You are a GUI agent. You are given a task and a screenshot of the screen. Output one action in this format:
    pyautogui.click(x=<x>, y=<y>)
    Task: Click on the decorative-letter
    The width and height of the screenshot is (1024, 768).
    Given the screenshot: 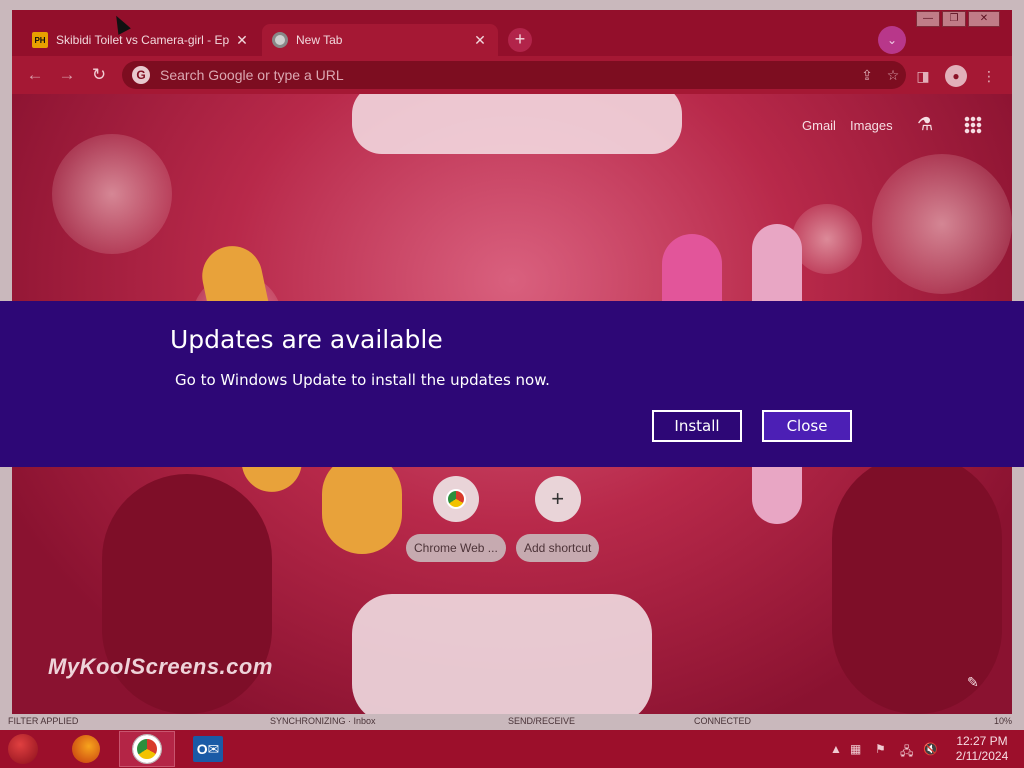 What is the action you would take?
    pyautogui.click(x=362, y=504)
    